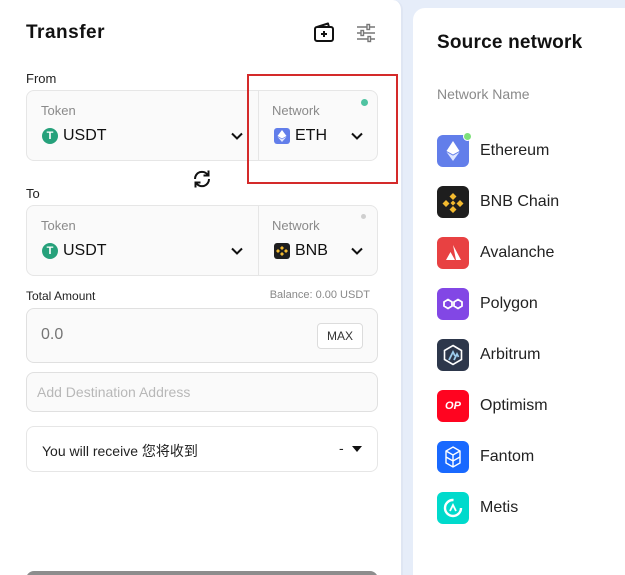 The image size is (625, 575). What do you see at coordinates (453, 355) in the screenshot?
I see `arbitrum-icon` at bounding box center [453, 355].